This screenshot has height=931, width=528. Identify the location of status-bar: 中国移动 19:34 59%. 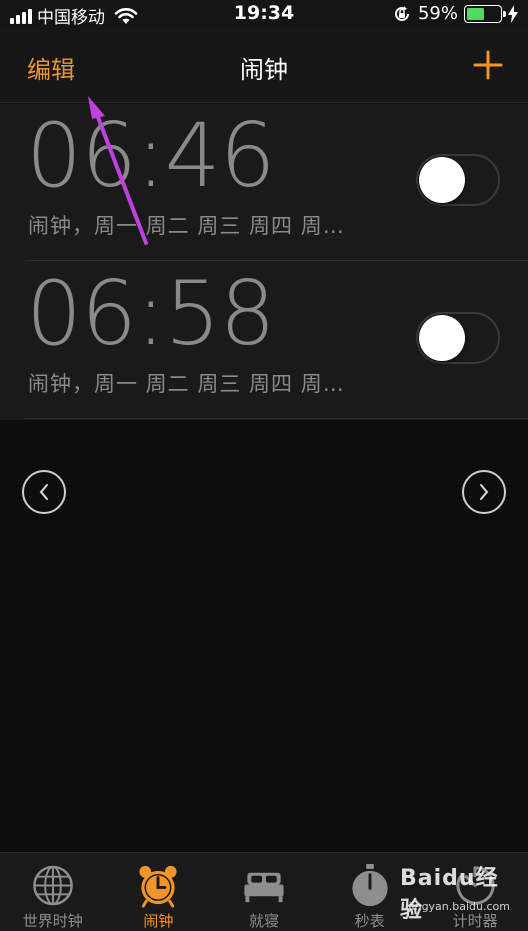
(264, 15).